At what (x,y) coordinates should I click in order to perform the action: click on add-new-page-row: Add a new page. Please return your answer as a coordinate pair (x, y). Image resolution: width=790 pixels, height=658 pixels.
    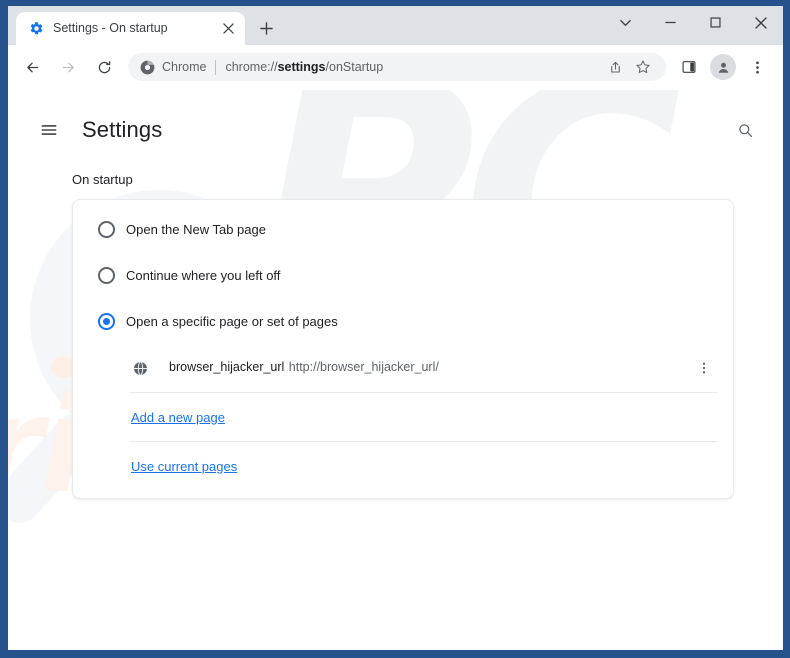
    Looking at the image, I should click on (403, 417).